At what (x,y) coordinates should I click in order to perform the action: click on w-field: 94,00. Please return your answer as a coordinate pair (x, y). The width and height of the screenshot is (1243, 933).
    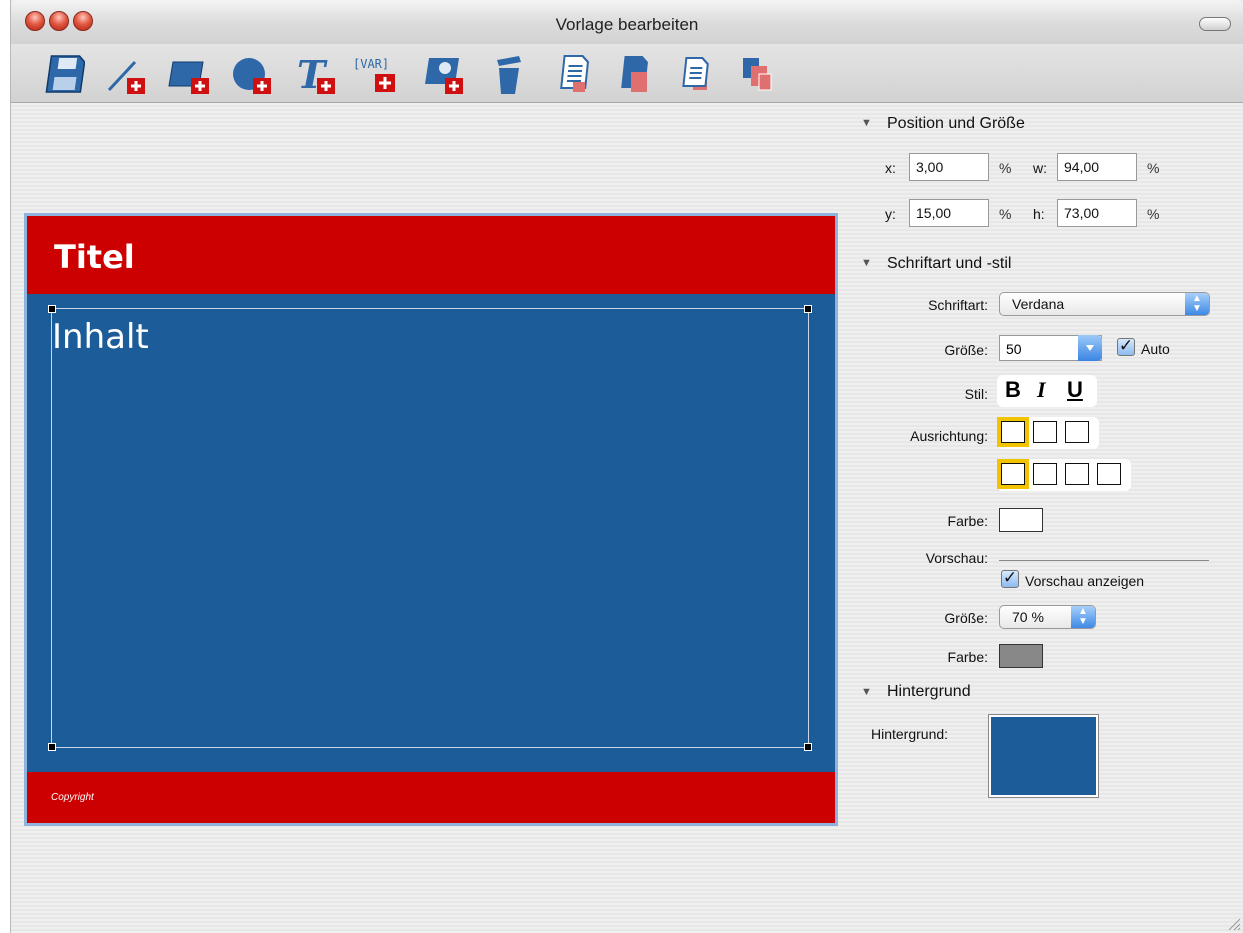
    Looking at the image, I should click on (1097, 167).